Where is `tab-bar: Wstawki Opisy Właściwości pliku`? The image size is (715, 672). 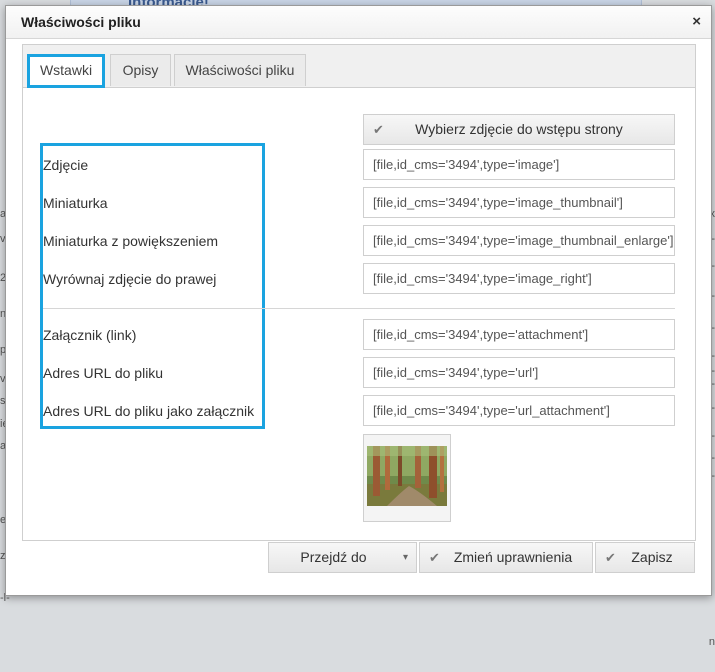 tab-bar: Wstawki Opisy Właściwości pliku is located at coordinates (359, 66).